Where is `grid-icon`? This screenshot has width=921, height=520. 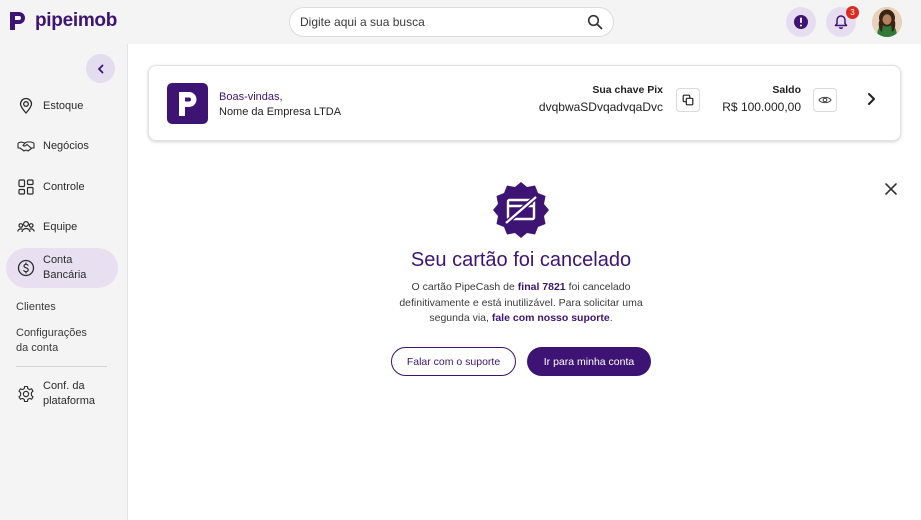 grid-icon is located at coordinates (26, 187).